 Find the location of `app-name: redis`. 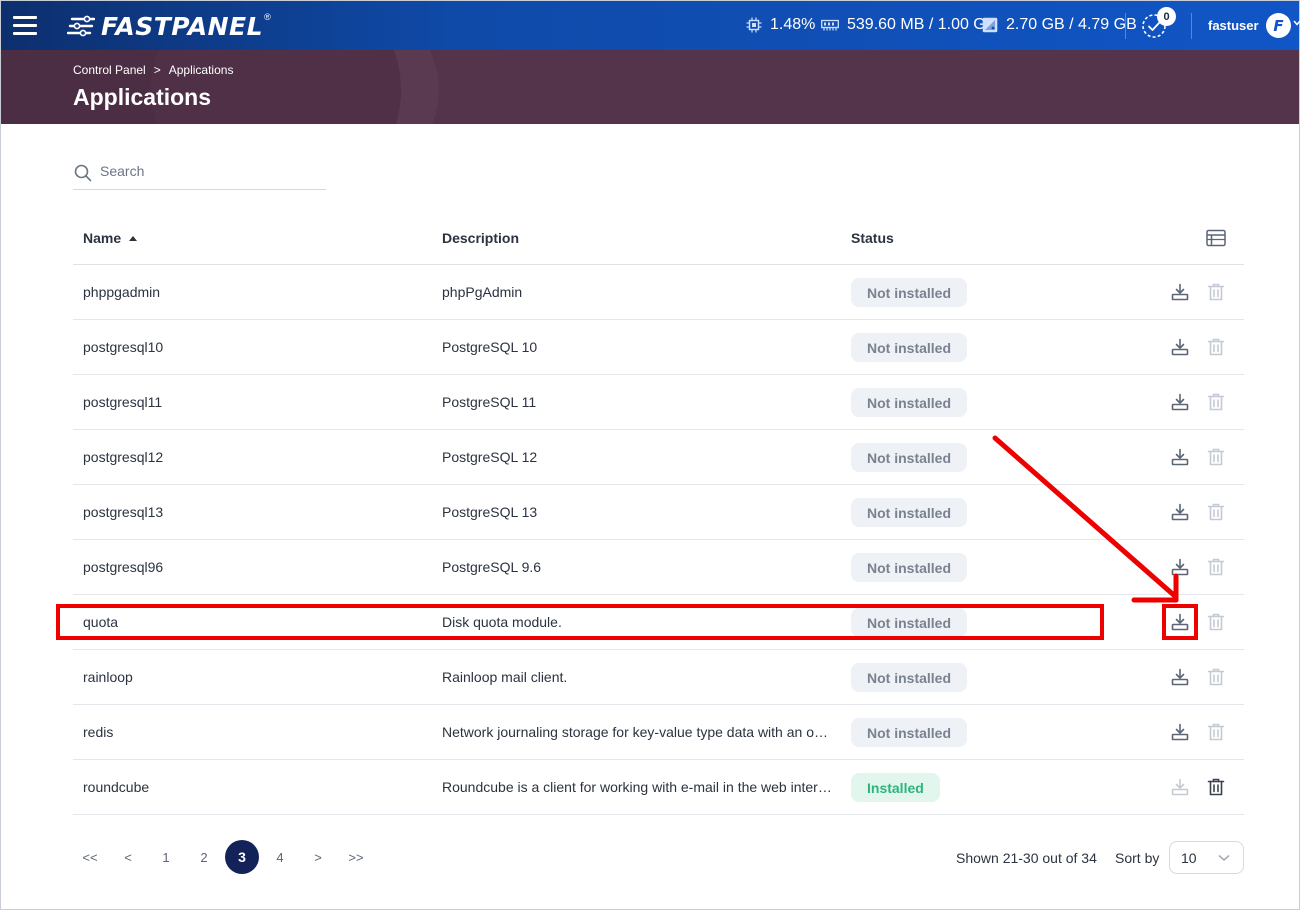

app-name: redis is located at coordinates (98, 732).